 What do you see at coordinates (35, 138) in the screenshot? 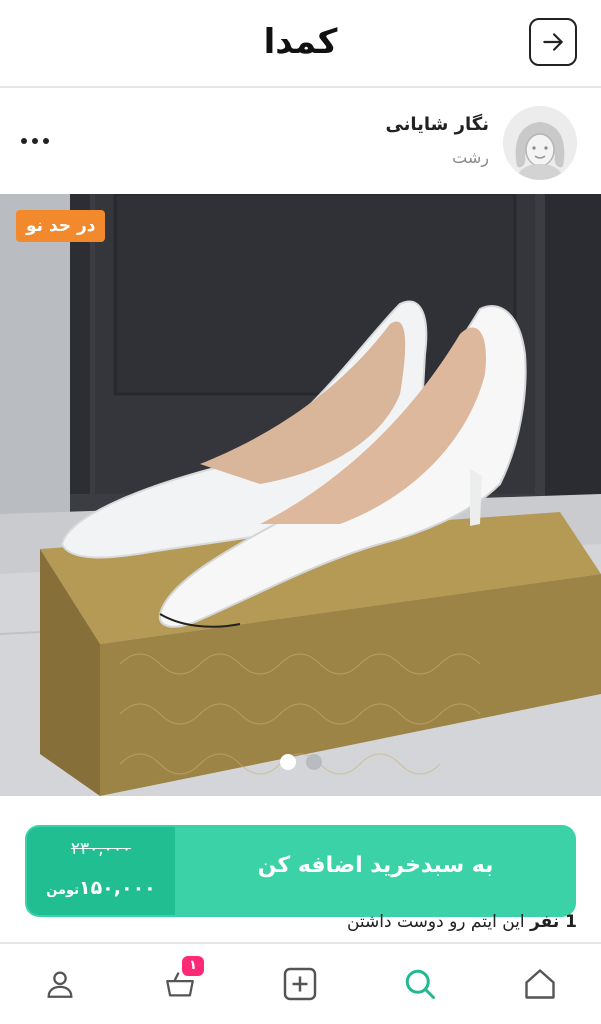
I see `more-horizontal-icon` at bounding box center [35, 138].